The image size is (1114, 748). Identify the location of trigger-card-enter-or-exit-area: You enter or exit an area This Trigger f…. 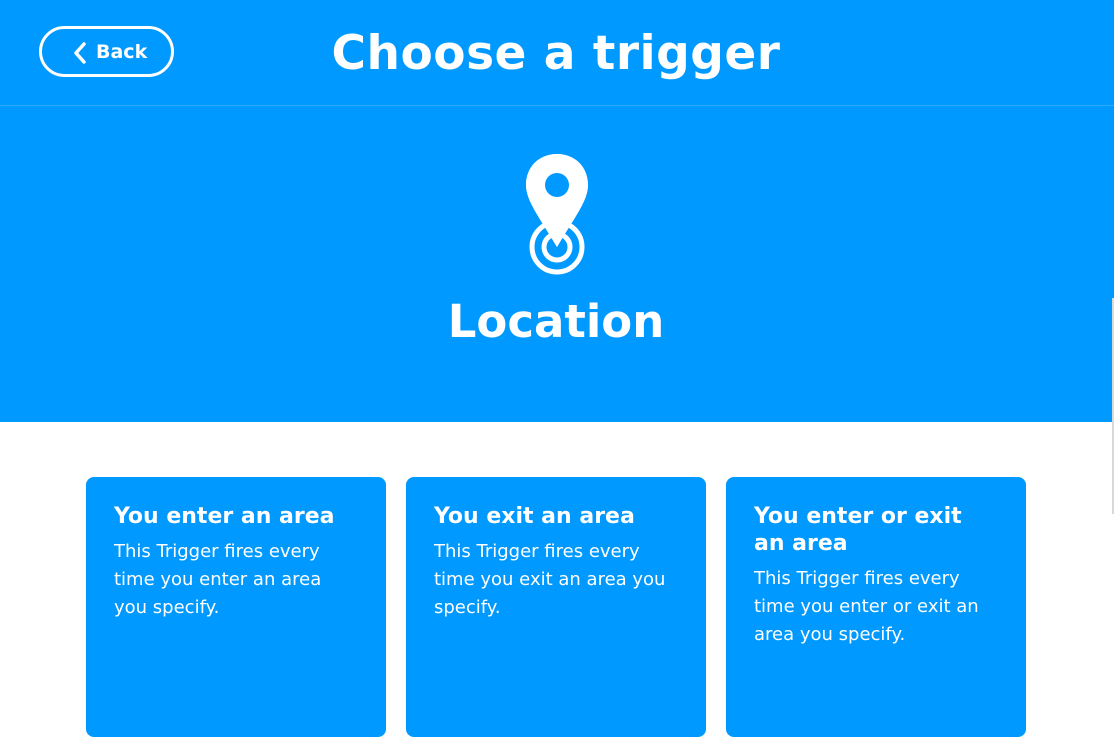
(876, 607).